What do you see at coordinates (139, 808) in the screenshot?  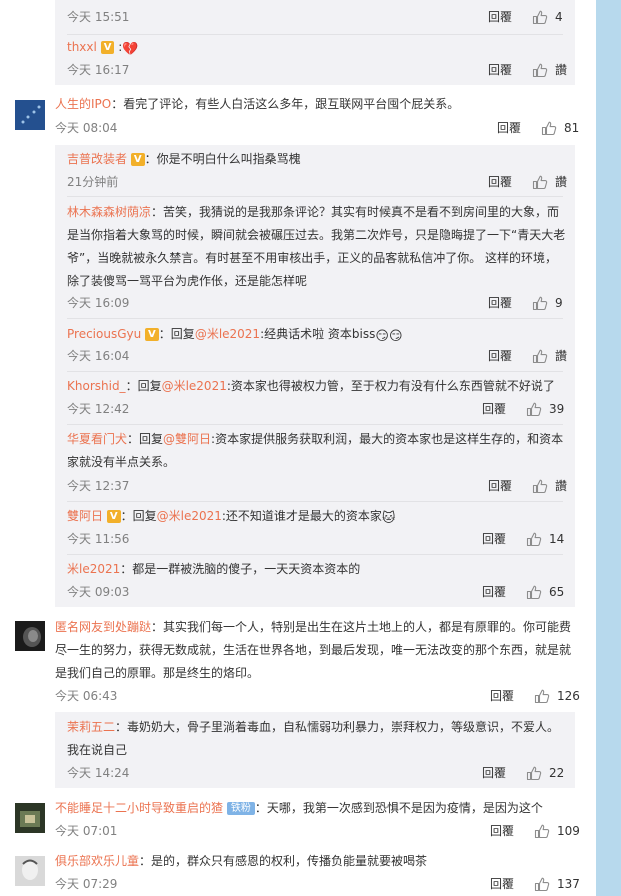 I see `user-name: 不能睡足十二小时导致重启的猹` at bounding box center [139, 808].